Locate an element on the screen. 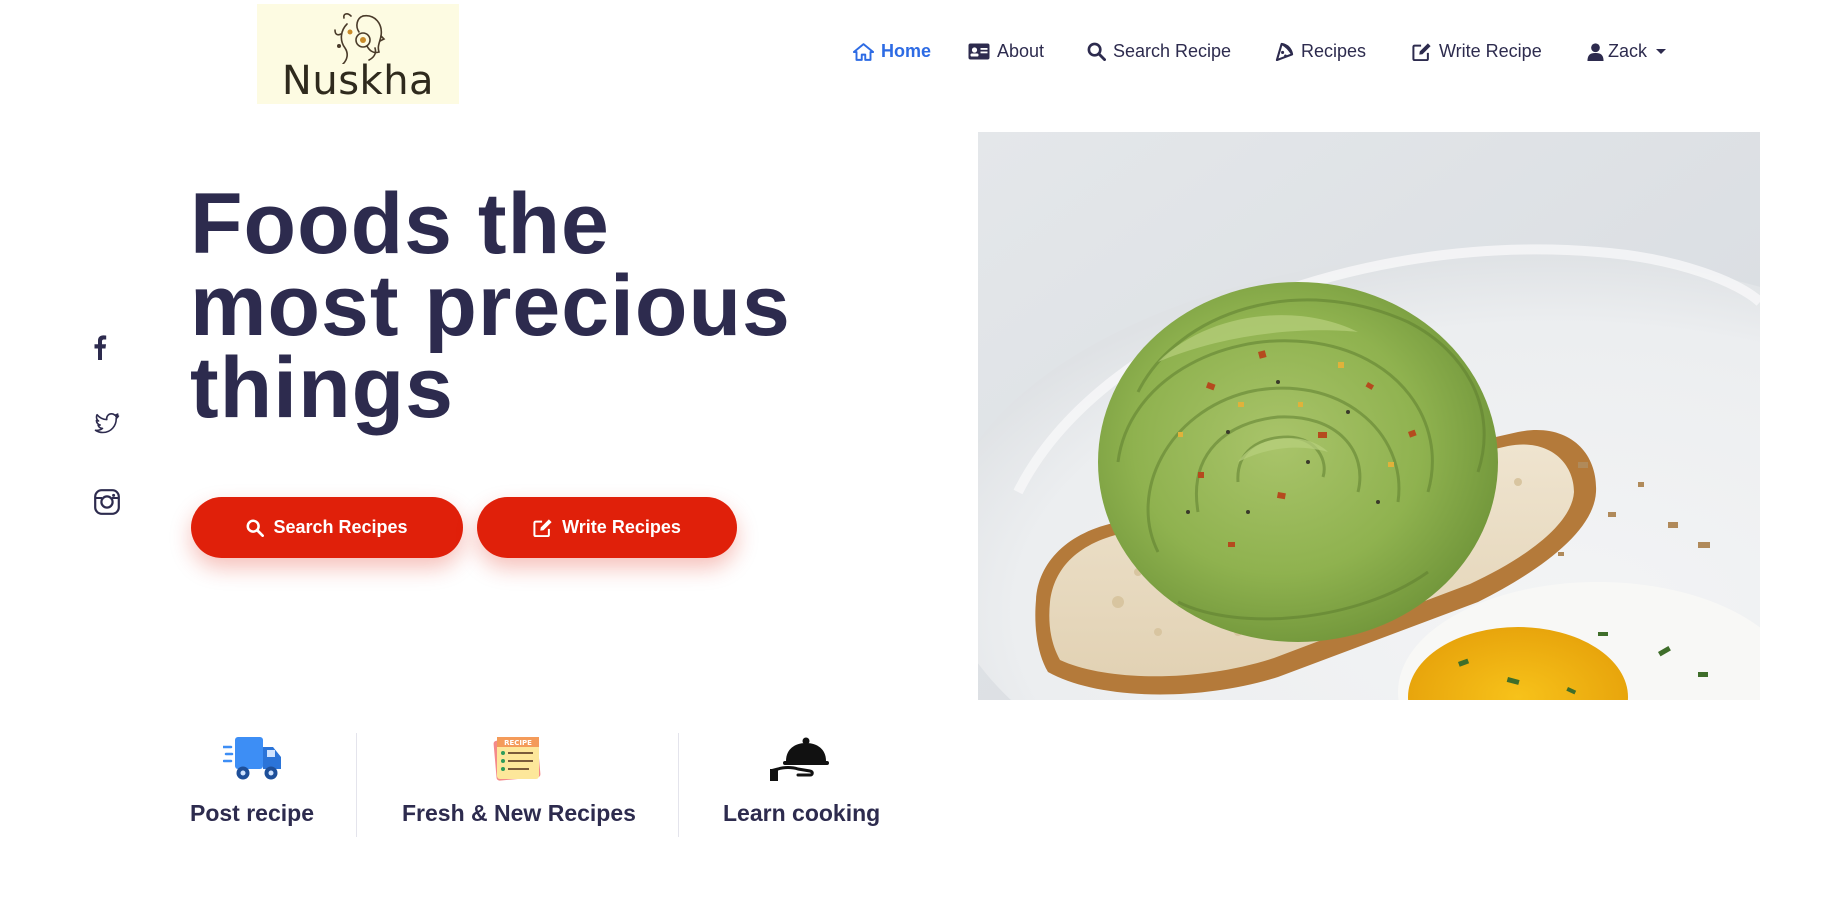  instagram-link is located at coordinates (107, 502).